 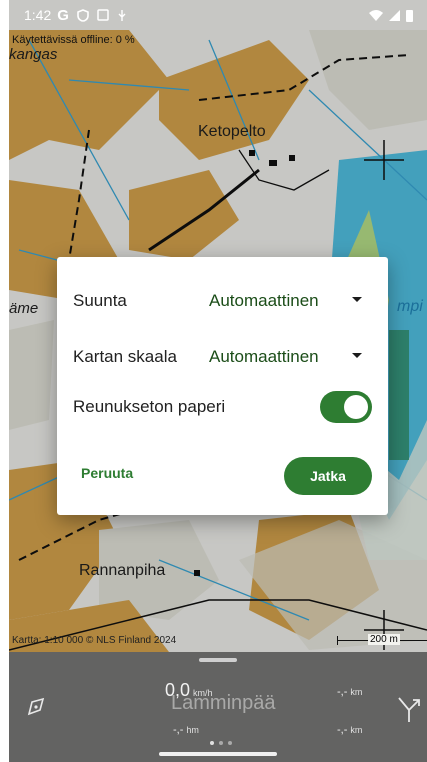 What do you see at coordinates (94, 640) in the screenshot?
I see `map-attribution: Kartta: 1:10 000 © NLS Finland 2024` at bounding box center [94, 640].